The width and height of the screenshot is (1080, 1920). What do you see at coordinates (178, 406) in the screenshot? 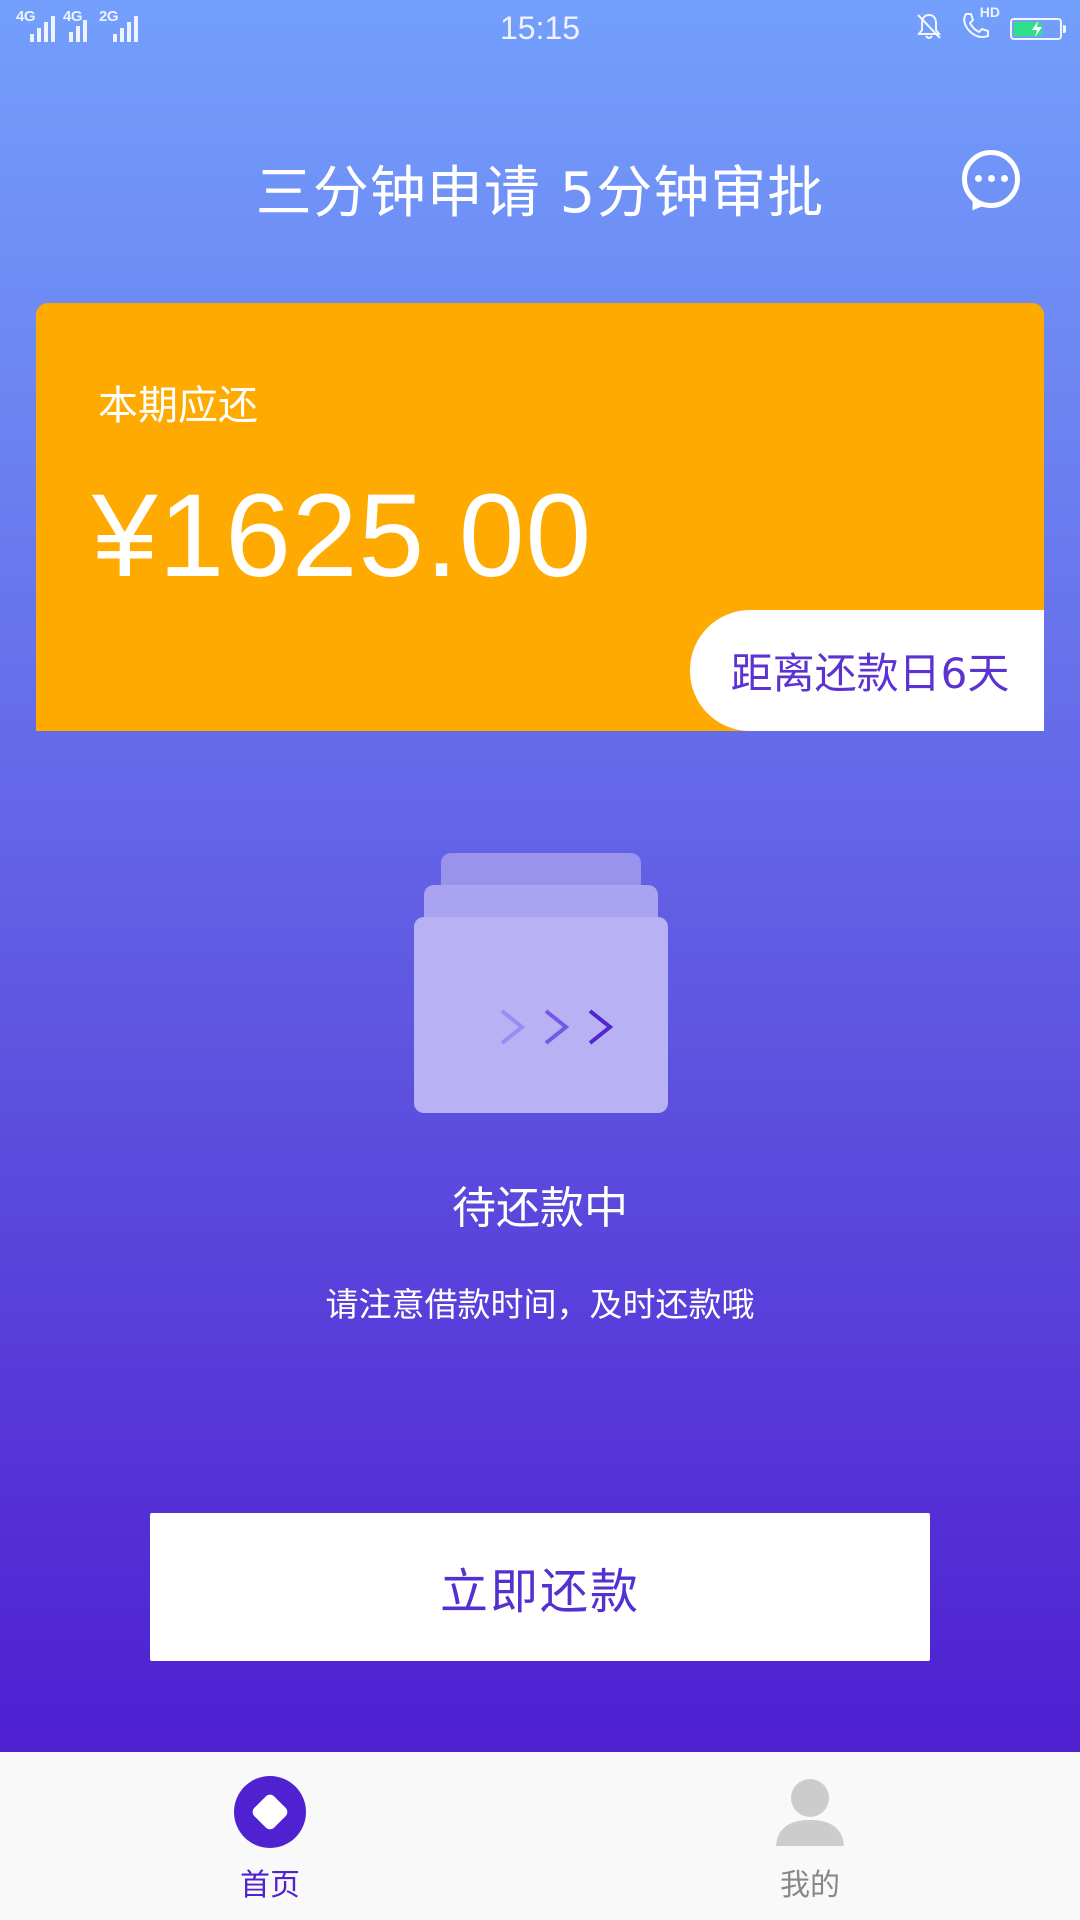
I see `bill-label: 本期应还` at bounding box center [178, 406].